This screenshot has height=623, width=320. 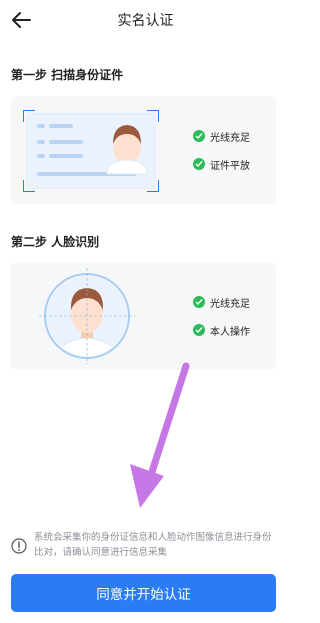 What do you see at coordinates (91, 151) in the screenshot?
I see `id-card-illustration` at bounding box center [91, 151].